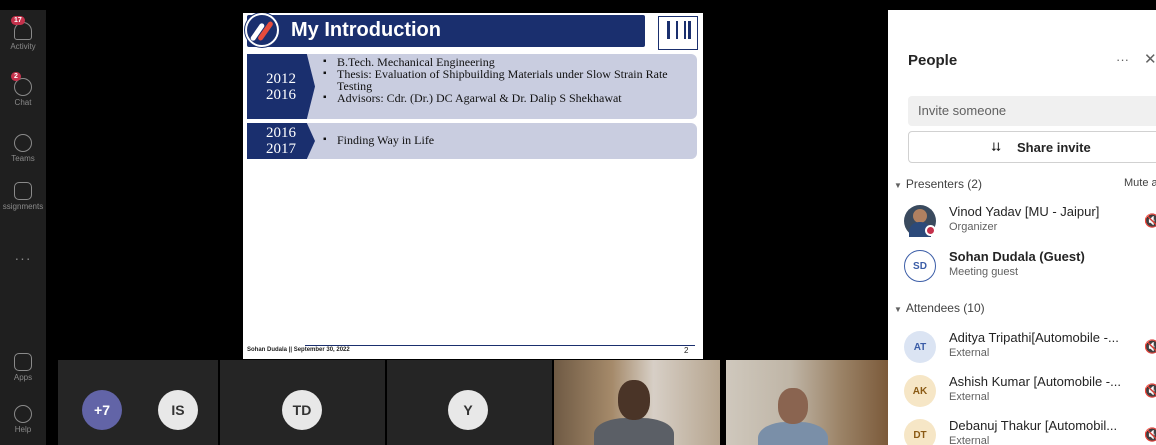  I want to click on rail-item-activity: 17 Activity, so click(23, 33).